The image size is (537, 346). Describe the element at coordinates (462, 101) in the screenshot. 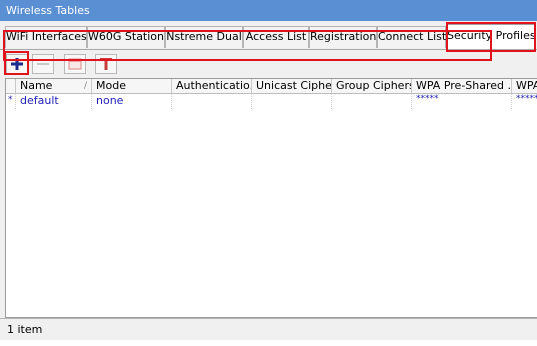

I see `cell-wpa-pre-shared-key: *****` at that location.